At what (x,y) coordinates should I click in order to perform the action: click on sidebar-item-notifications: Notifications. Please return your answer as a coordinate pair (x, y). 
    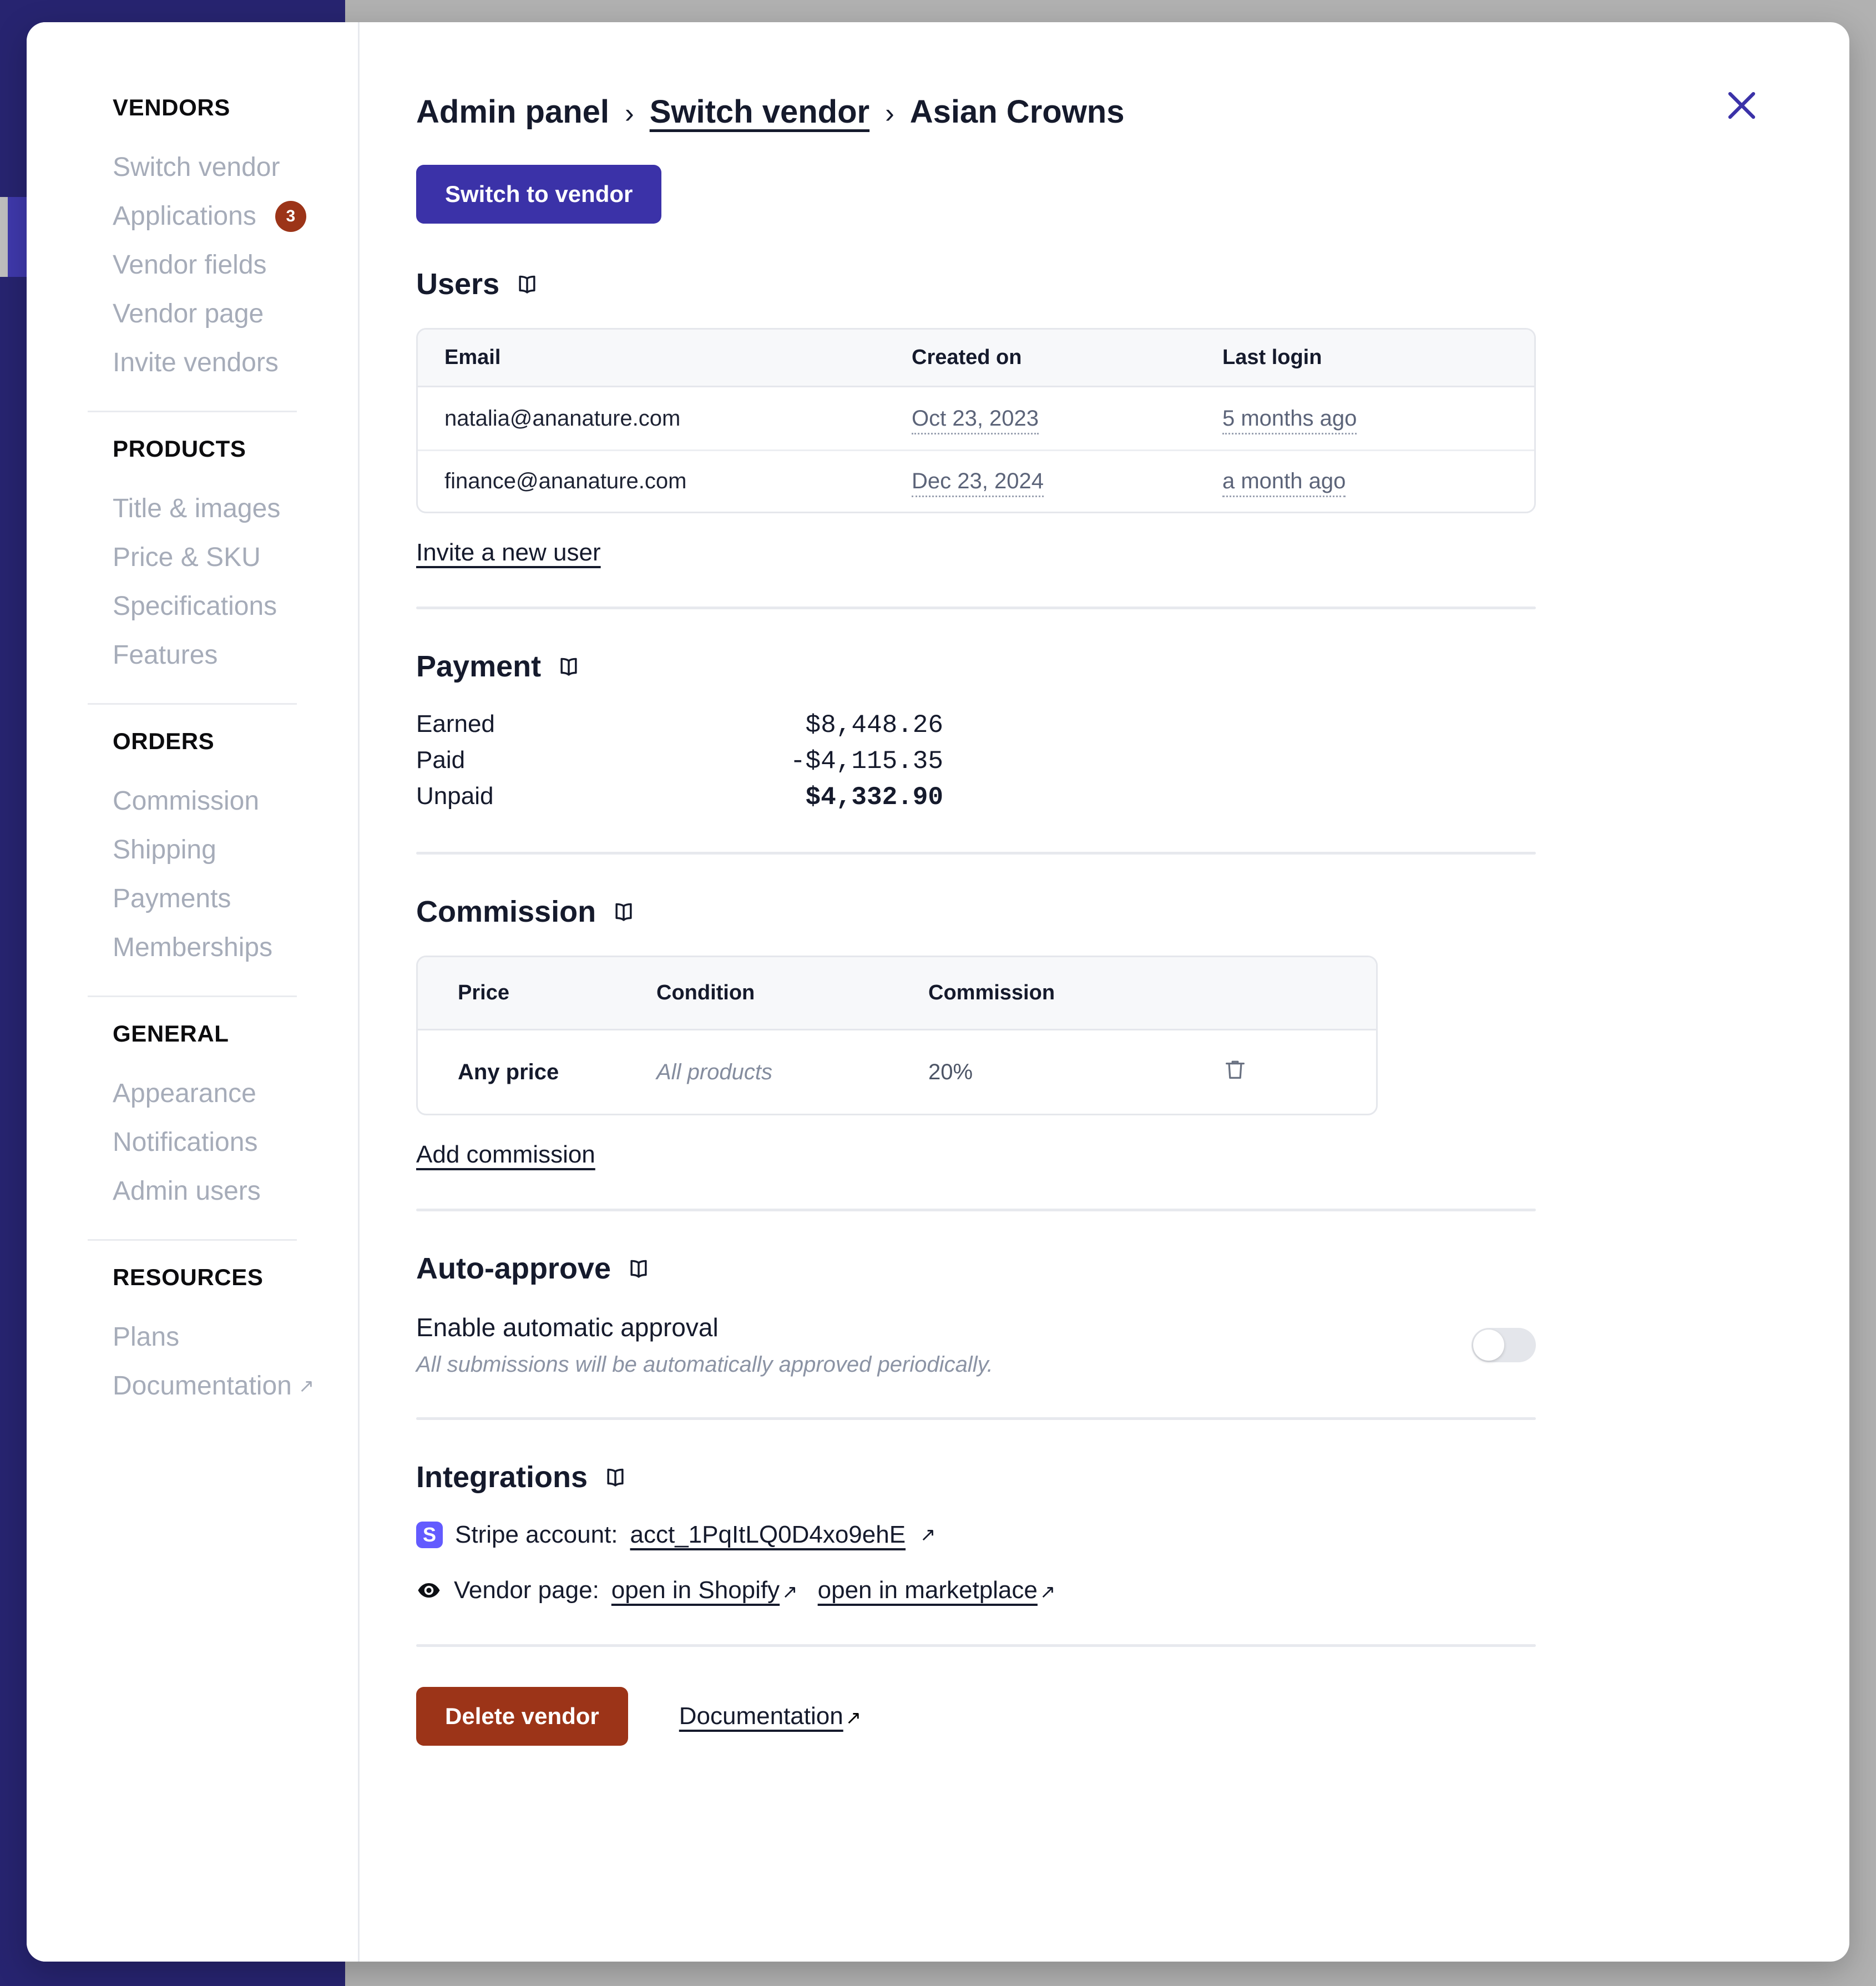
    Looking at the image, I should click on (192, 1142).